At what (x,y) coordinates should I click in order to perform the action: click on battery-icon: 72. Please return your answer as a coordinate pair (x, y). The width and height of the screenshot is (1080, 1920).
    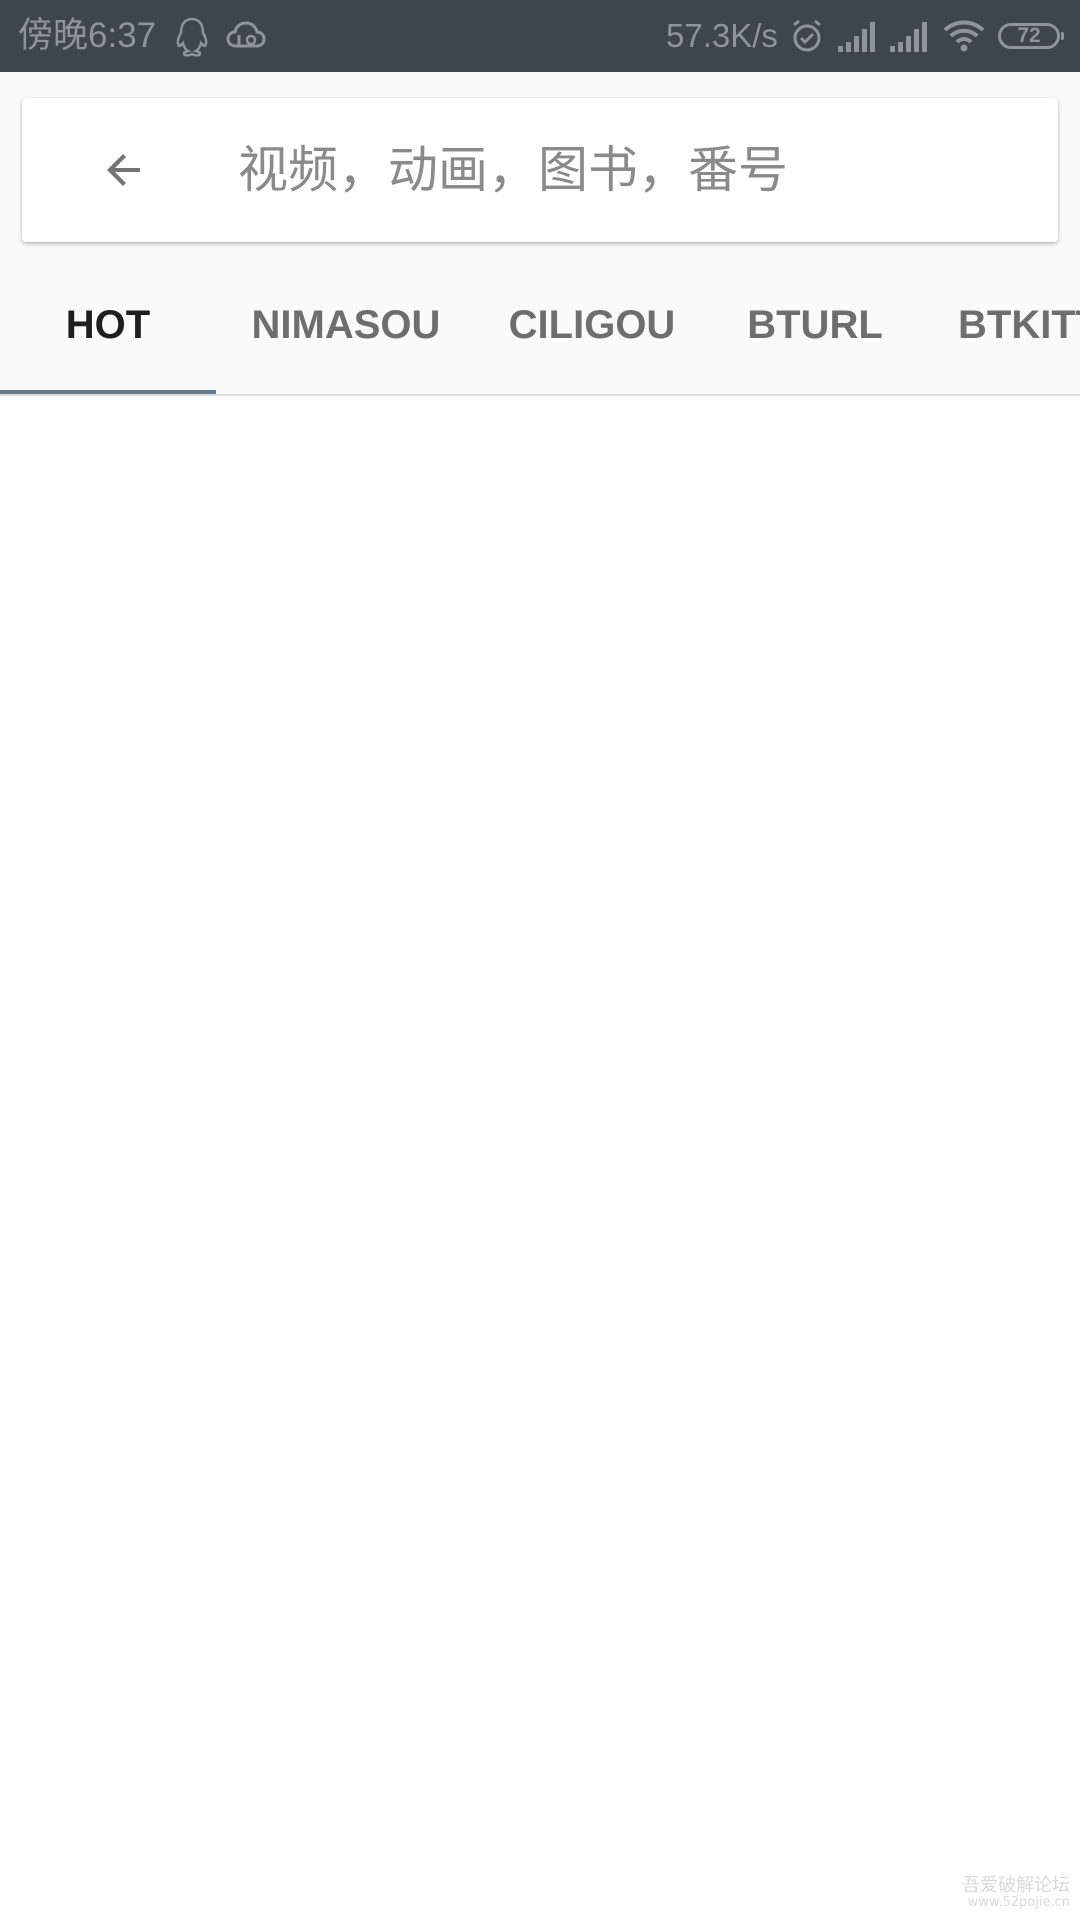
    Looking at the image, I should click on (1031, 36).